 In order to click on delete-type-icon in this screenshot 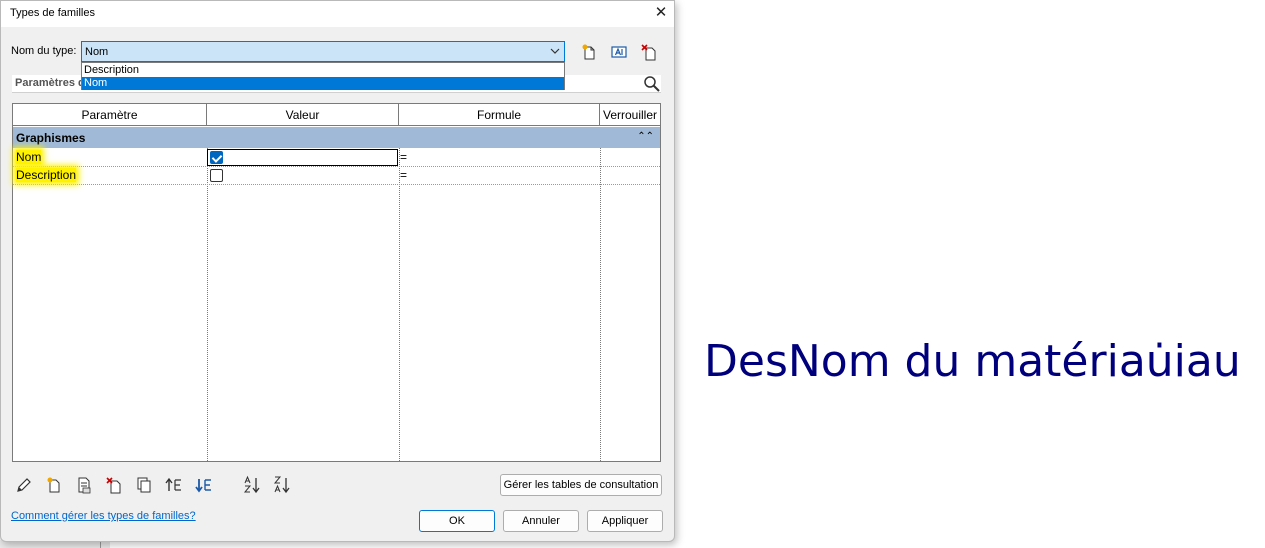, I will do `click(649, 52)`.